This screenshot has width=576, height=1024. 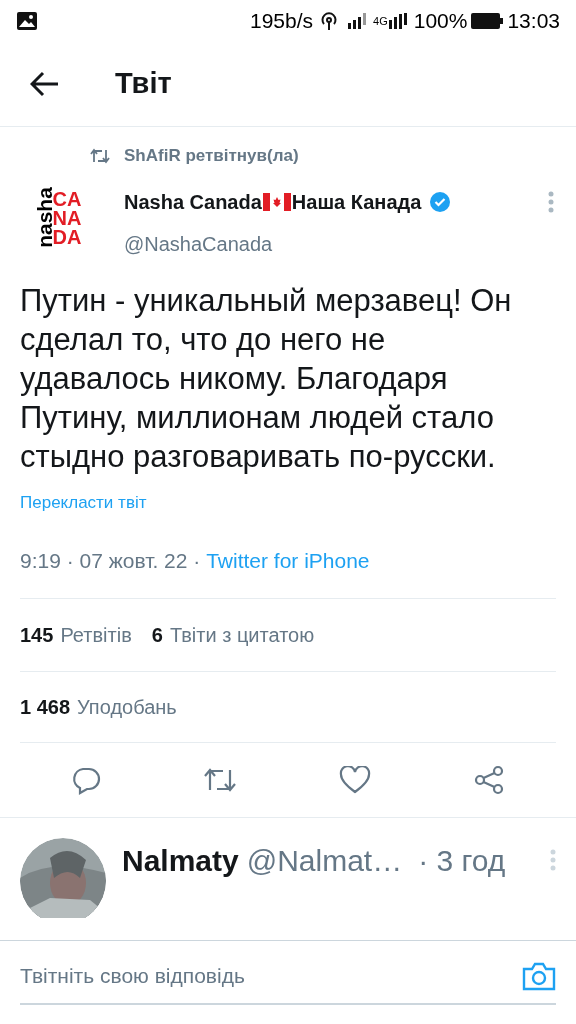 What do you see at coordinates (539, 975) in the screenshot?
I see `camera-icon` at bounding box center [539, 975].